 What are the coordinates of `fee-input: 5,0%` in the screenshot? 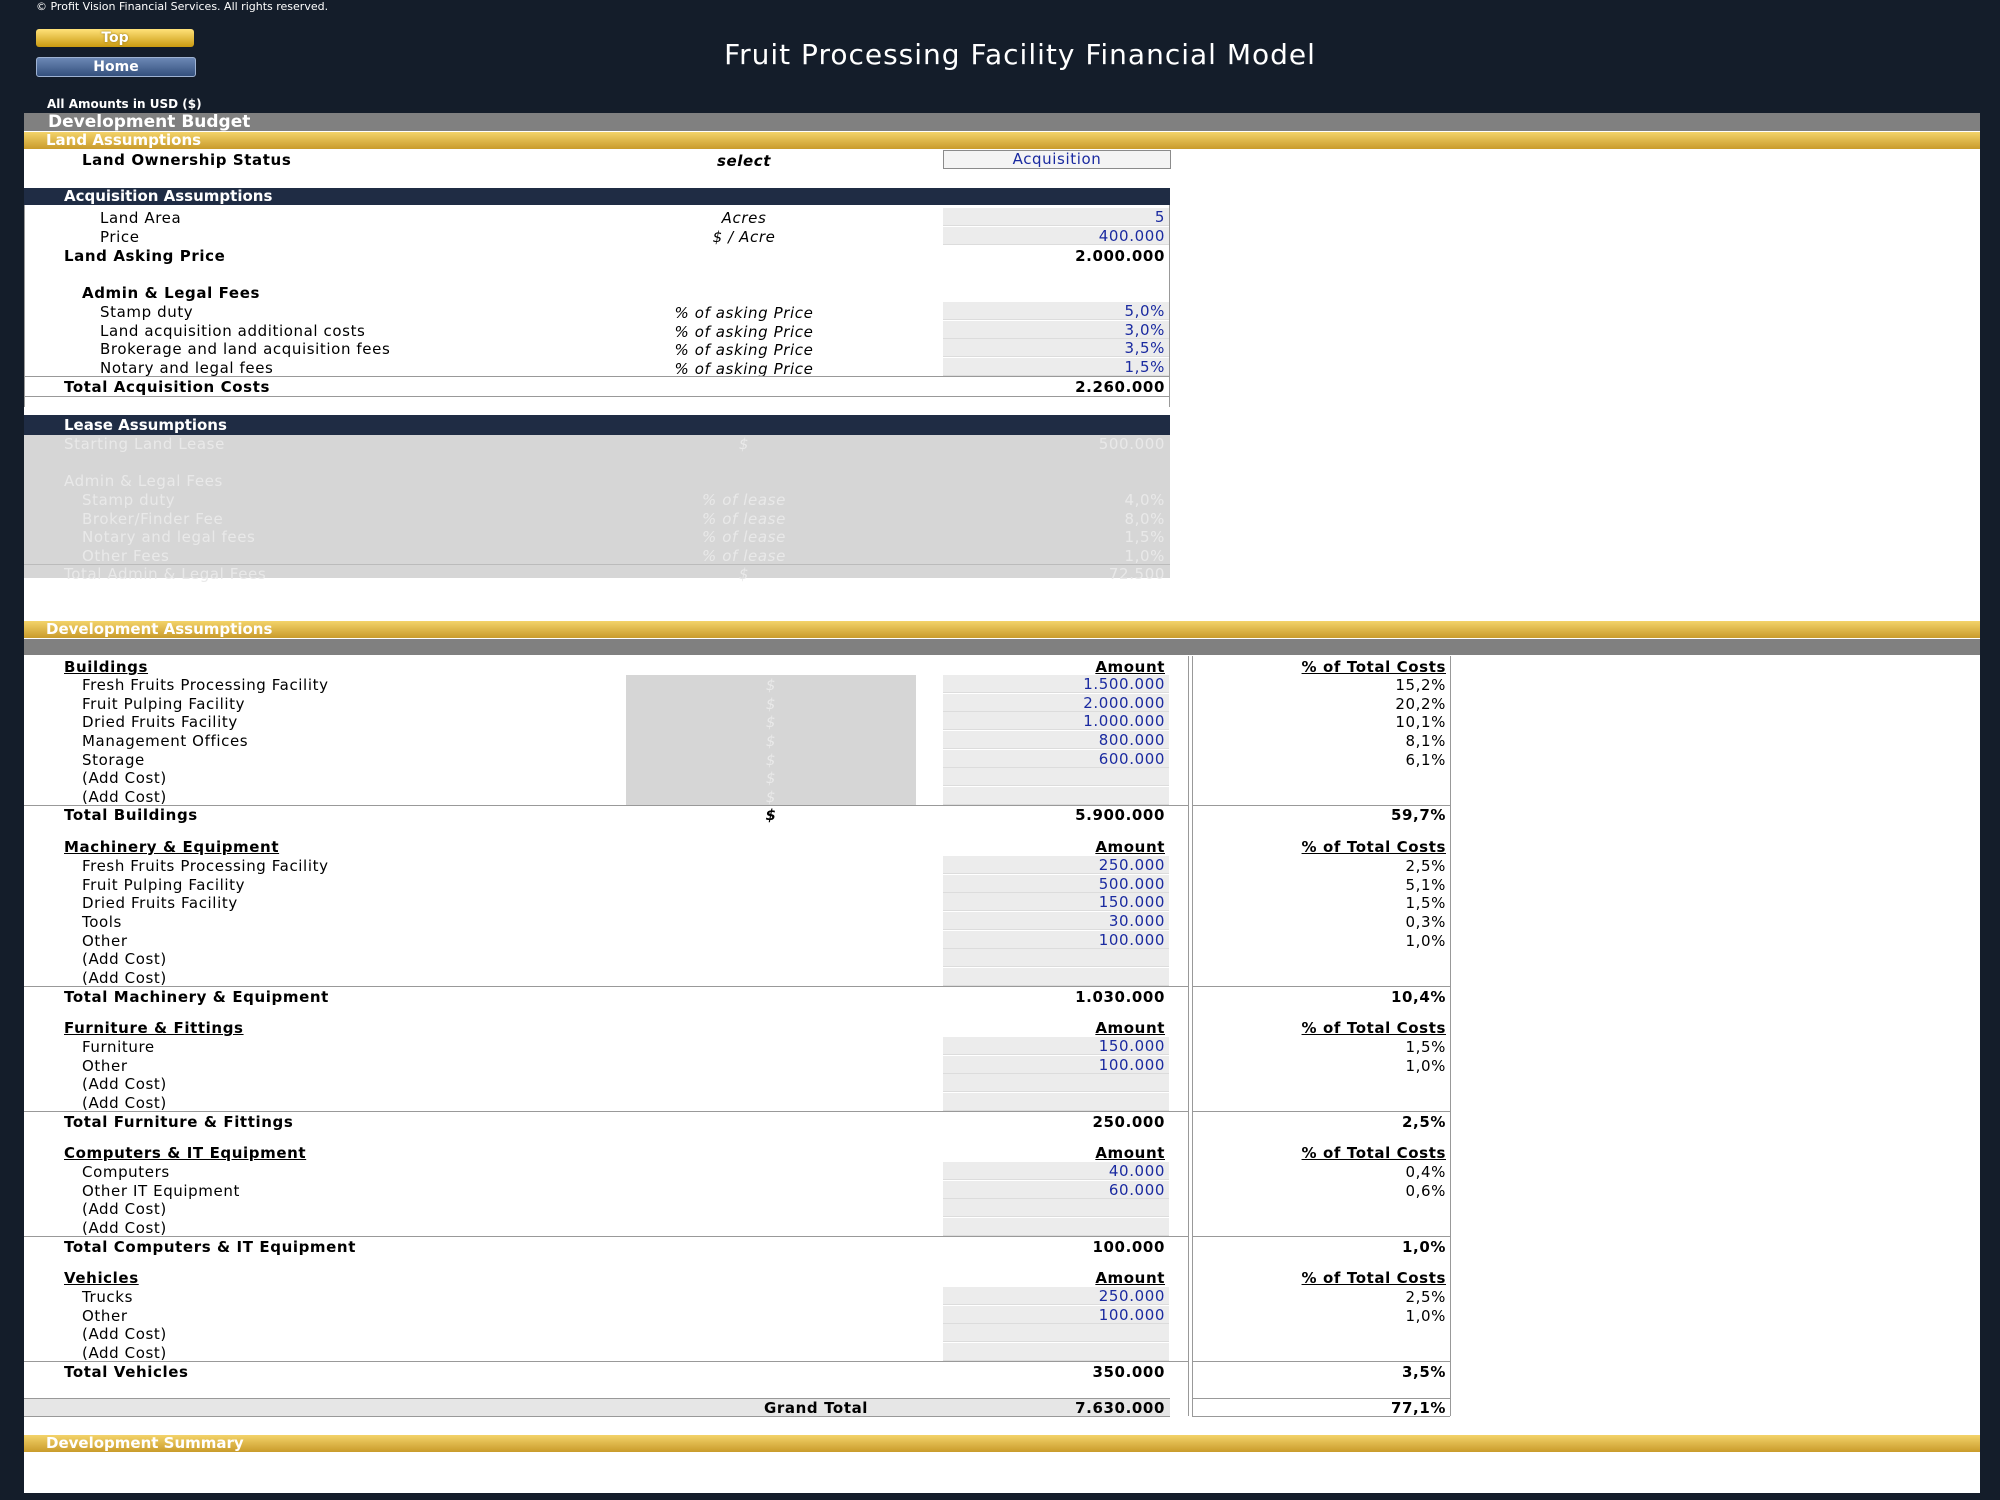 It's located at (1054, 311).